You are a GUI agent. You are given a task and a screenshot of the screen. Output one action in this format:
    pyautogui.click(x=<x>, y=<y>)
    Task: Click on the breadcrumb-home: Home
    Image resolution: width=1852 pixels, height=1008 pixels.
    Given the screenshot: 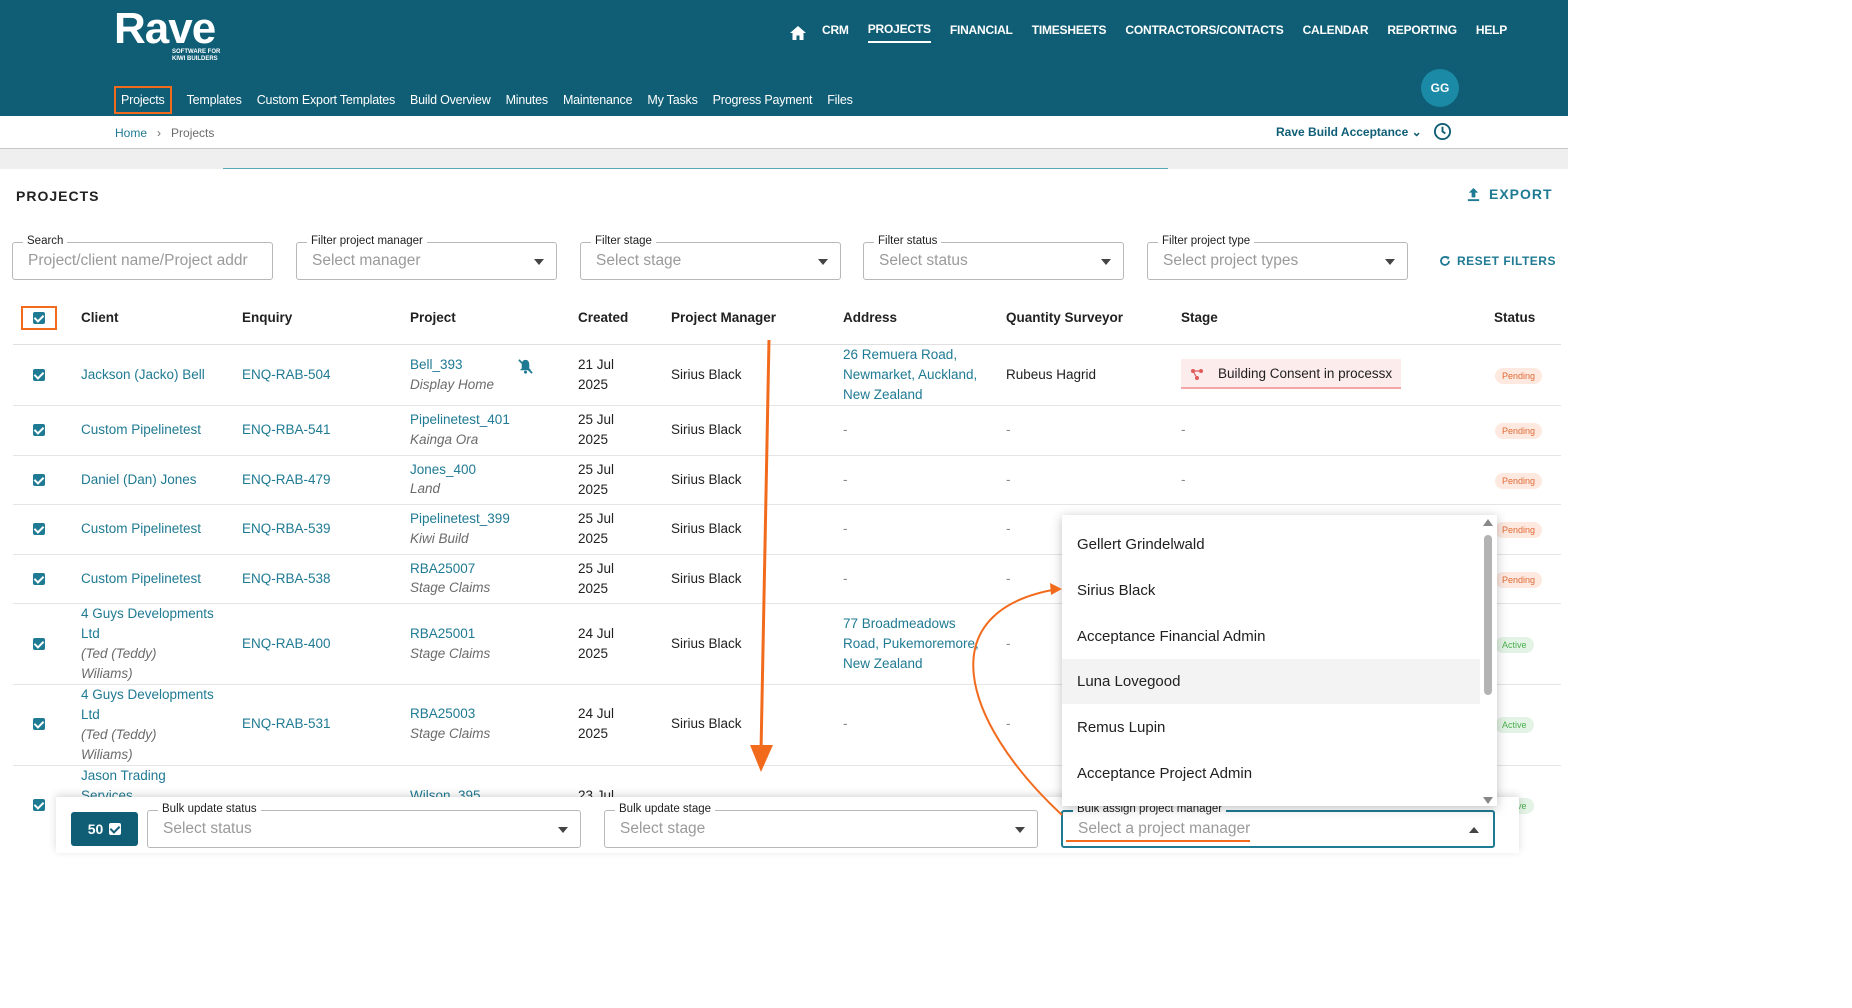 What is the action you would take?
    pyautogui.click(x=131, y=133)
    